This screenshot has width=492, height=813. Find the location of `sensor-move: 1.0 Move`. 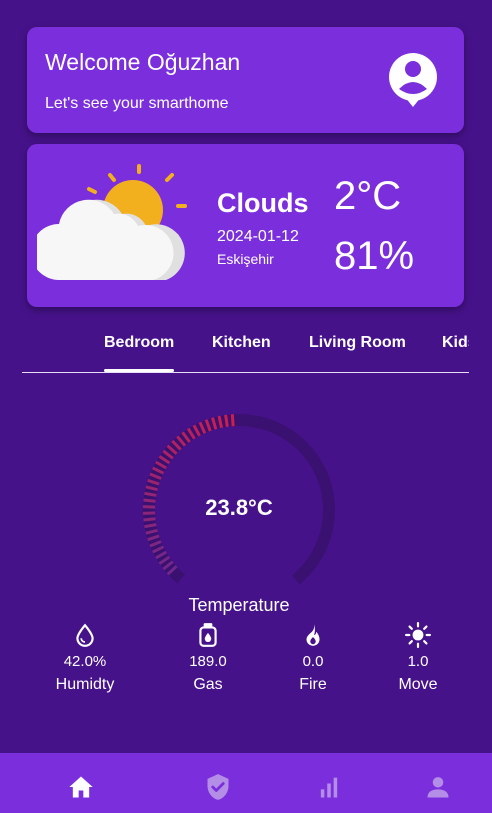

sensor-move: 1.0 Move is located at coordinates (418, 658).